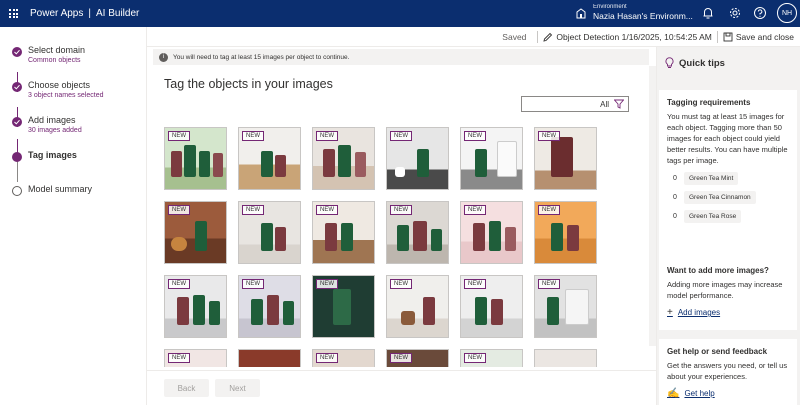 The height and width of the screenshot is (405, 800). What do you see at coordinates (713, 216) in the screenshot?
I see `tag-pill: Green Tea Rose` at bounding box center [713, 216].